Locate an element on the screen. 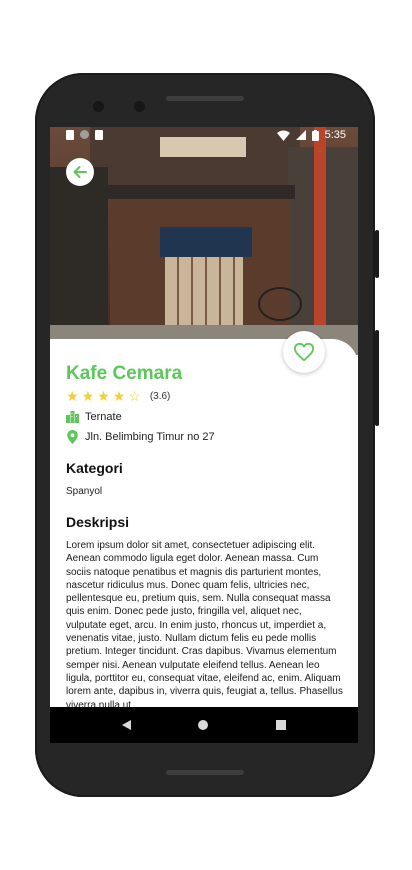  sync-icon is located at coordinates (84, 134).